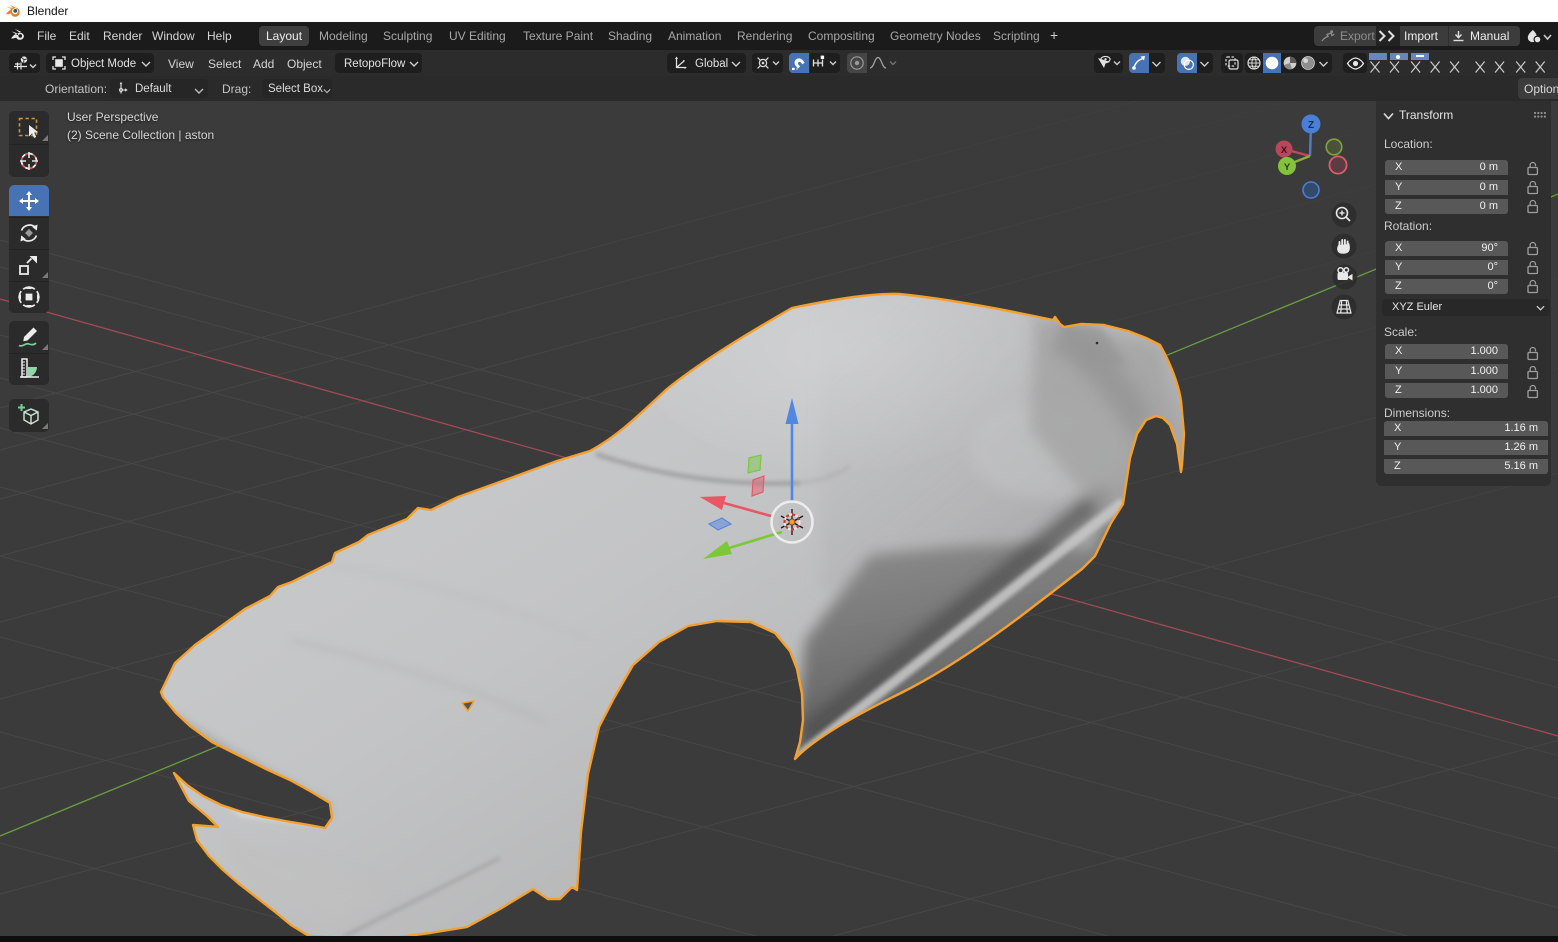 The height and width of the screenshot is (942, 1558). Describe the element at coordinates (1287, 167) in the screenshot. I see `svg-text: Y` at that location.